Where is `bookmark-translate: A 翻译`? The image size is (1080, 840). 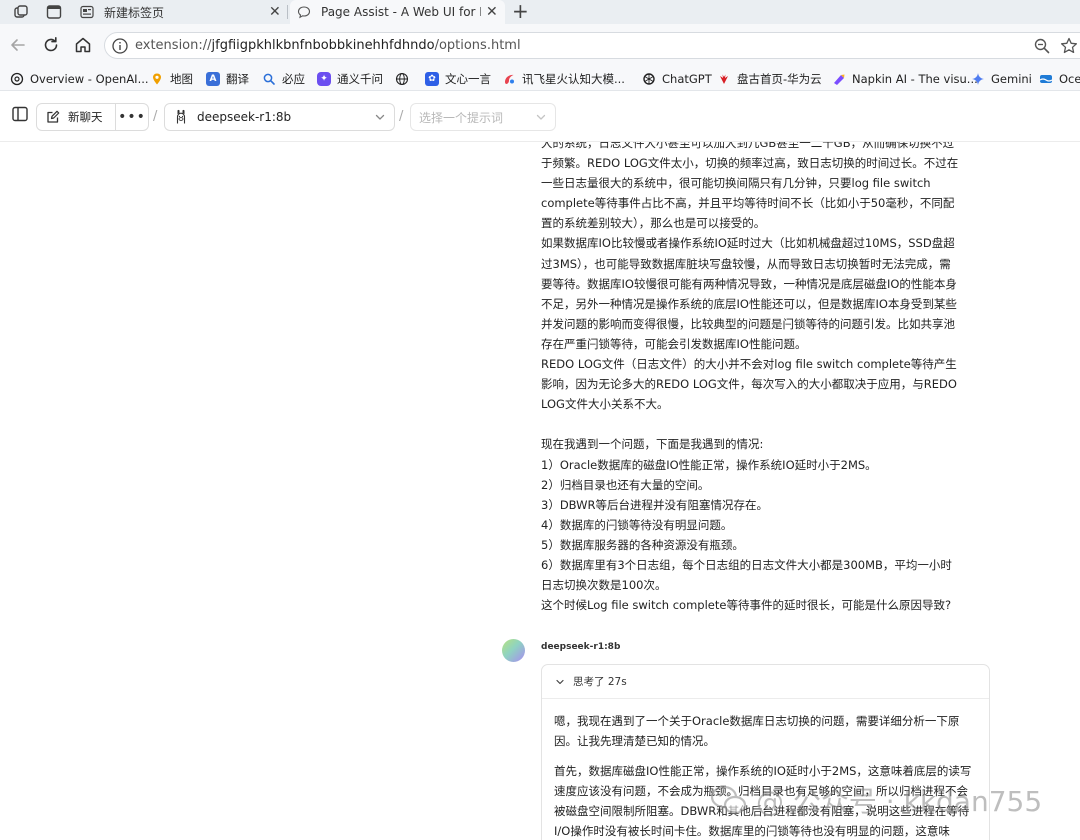
bookmark-translate: A 翻译 is located at coordinates (227, 78).